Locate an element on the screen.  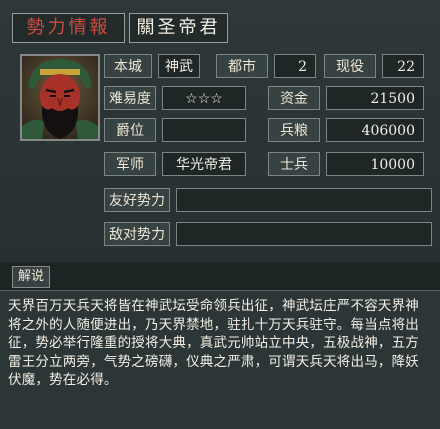
difficulty-label: 难易度 is located at coordinates (130, 98).